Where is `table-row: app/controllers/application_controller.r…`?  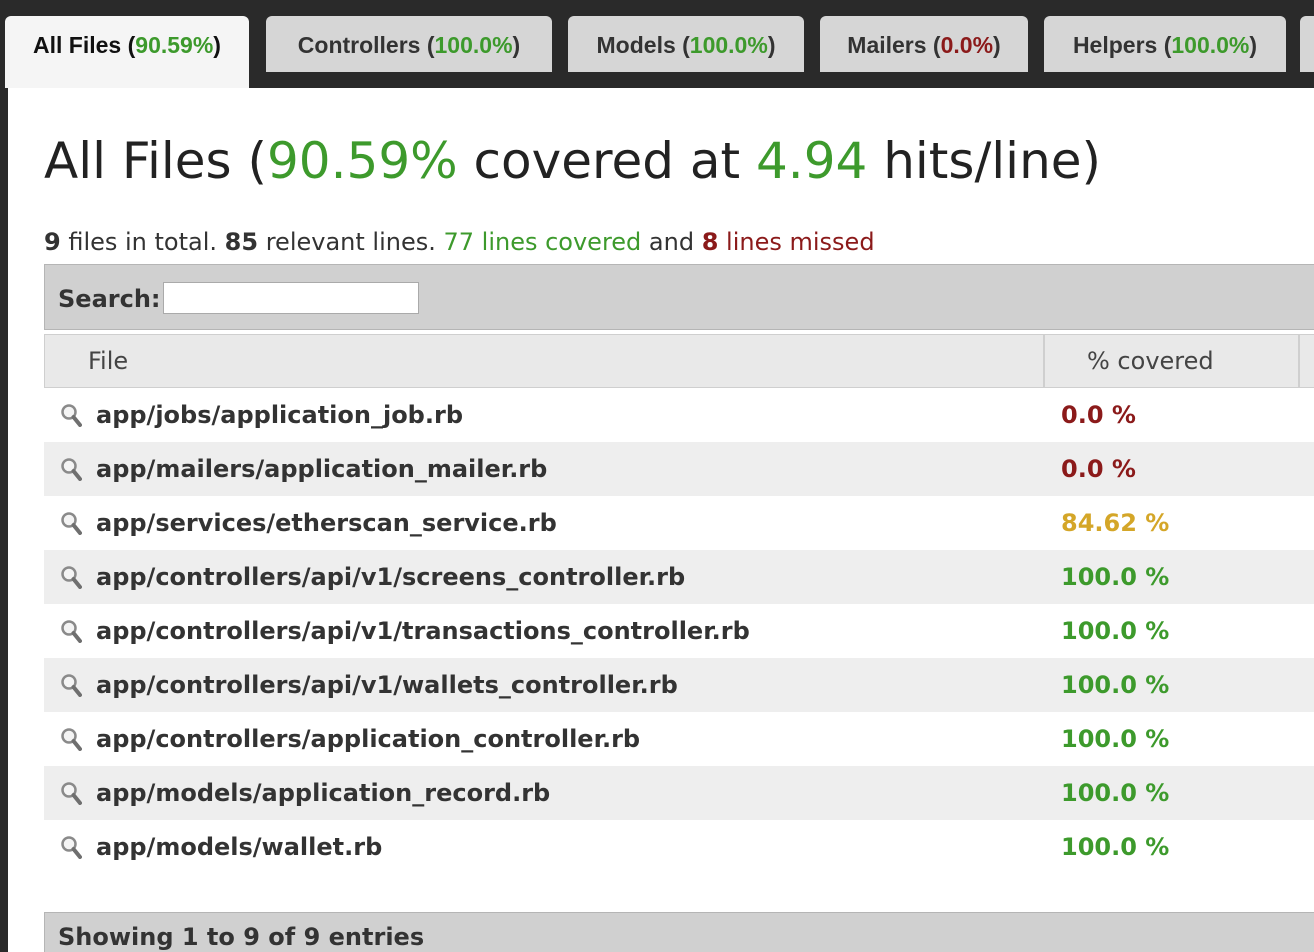 table-row: app/controllers/application_controller.r… is located at coordinates (679, 739).